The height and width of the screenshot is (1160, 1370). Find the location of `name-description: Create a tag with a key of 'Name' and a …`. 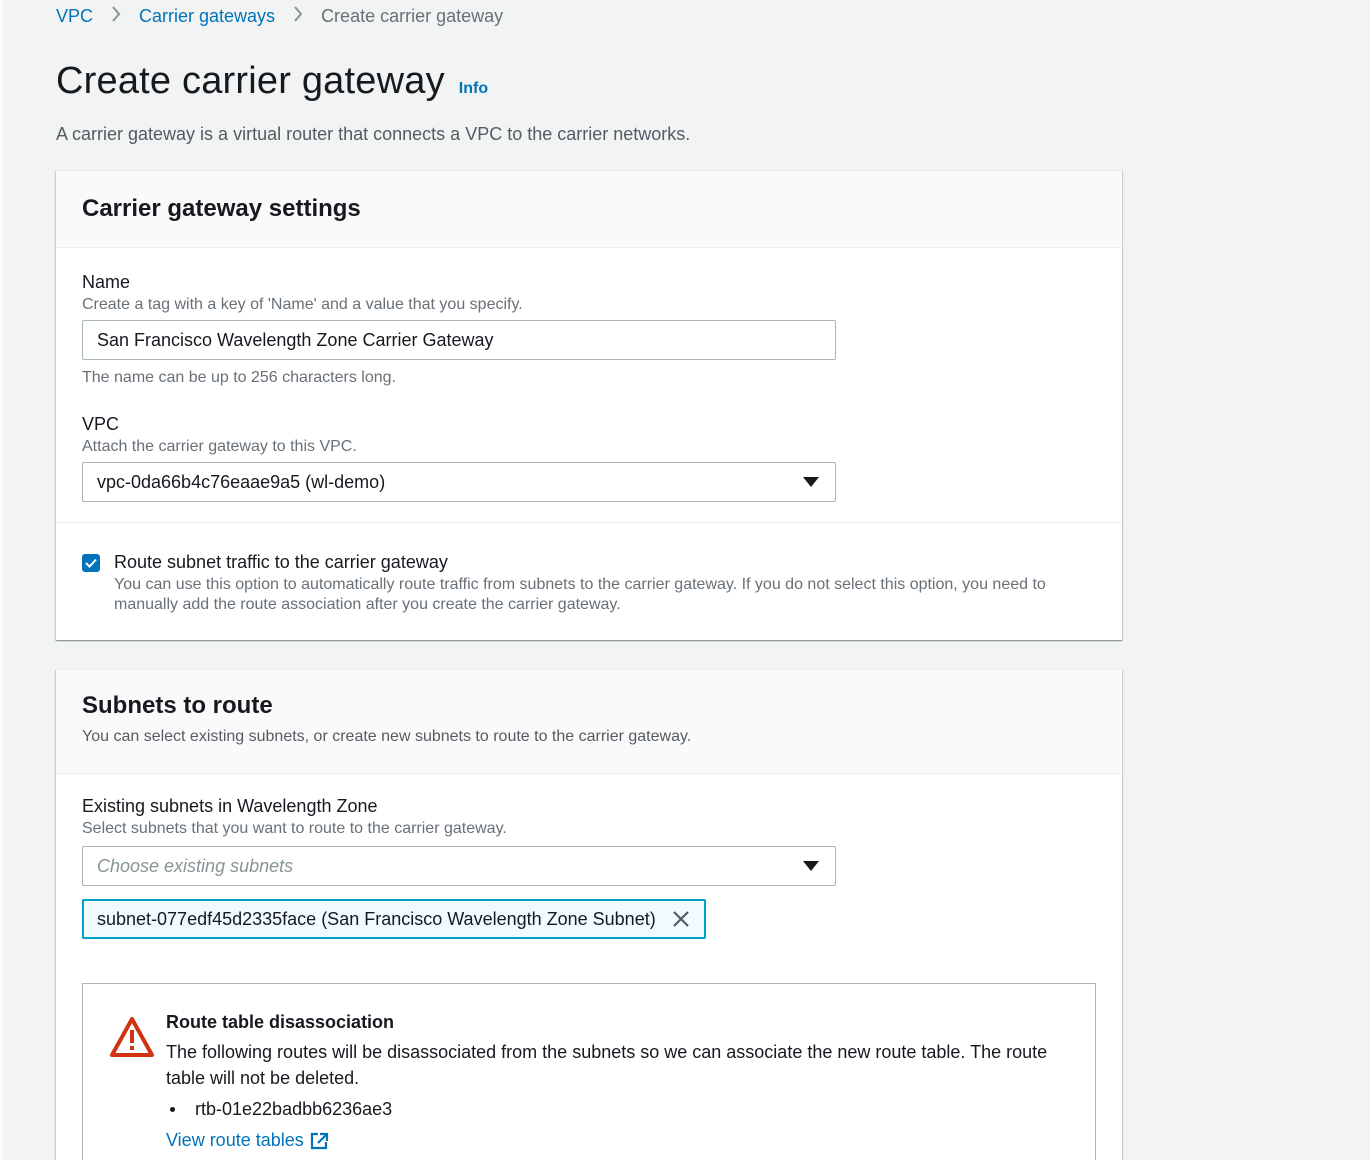

name-description: Create a tag with a key of 'Name' and a … is located at coordinates (302, 304).